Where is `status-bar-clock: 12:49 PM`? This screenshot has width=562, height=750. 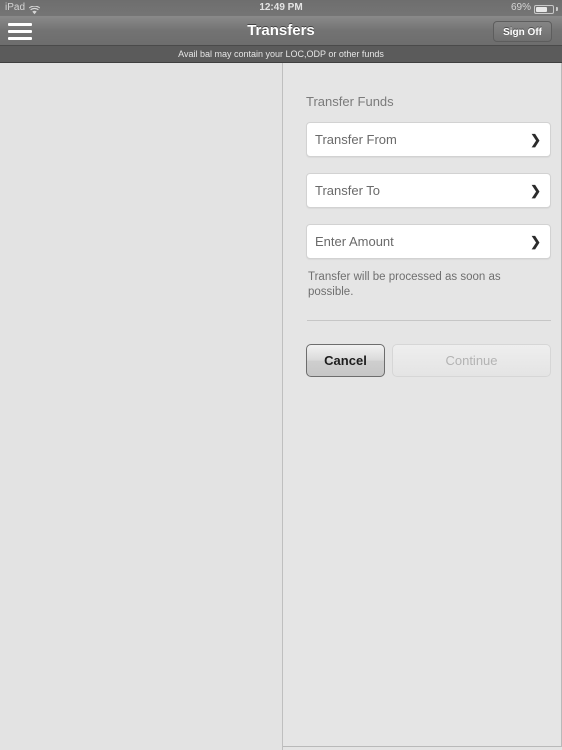 status-bar-clock: 12:49 PM is located at coordinates (281, 7).